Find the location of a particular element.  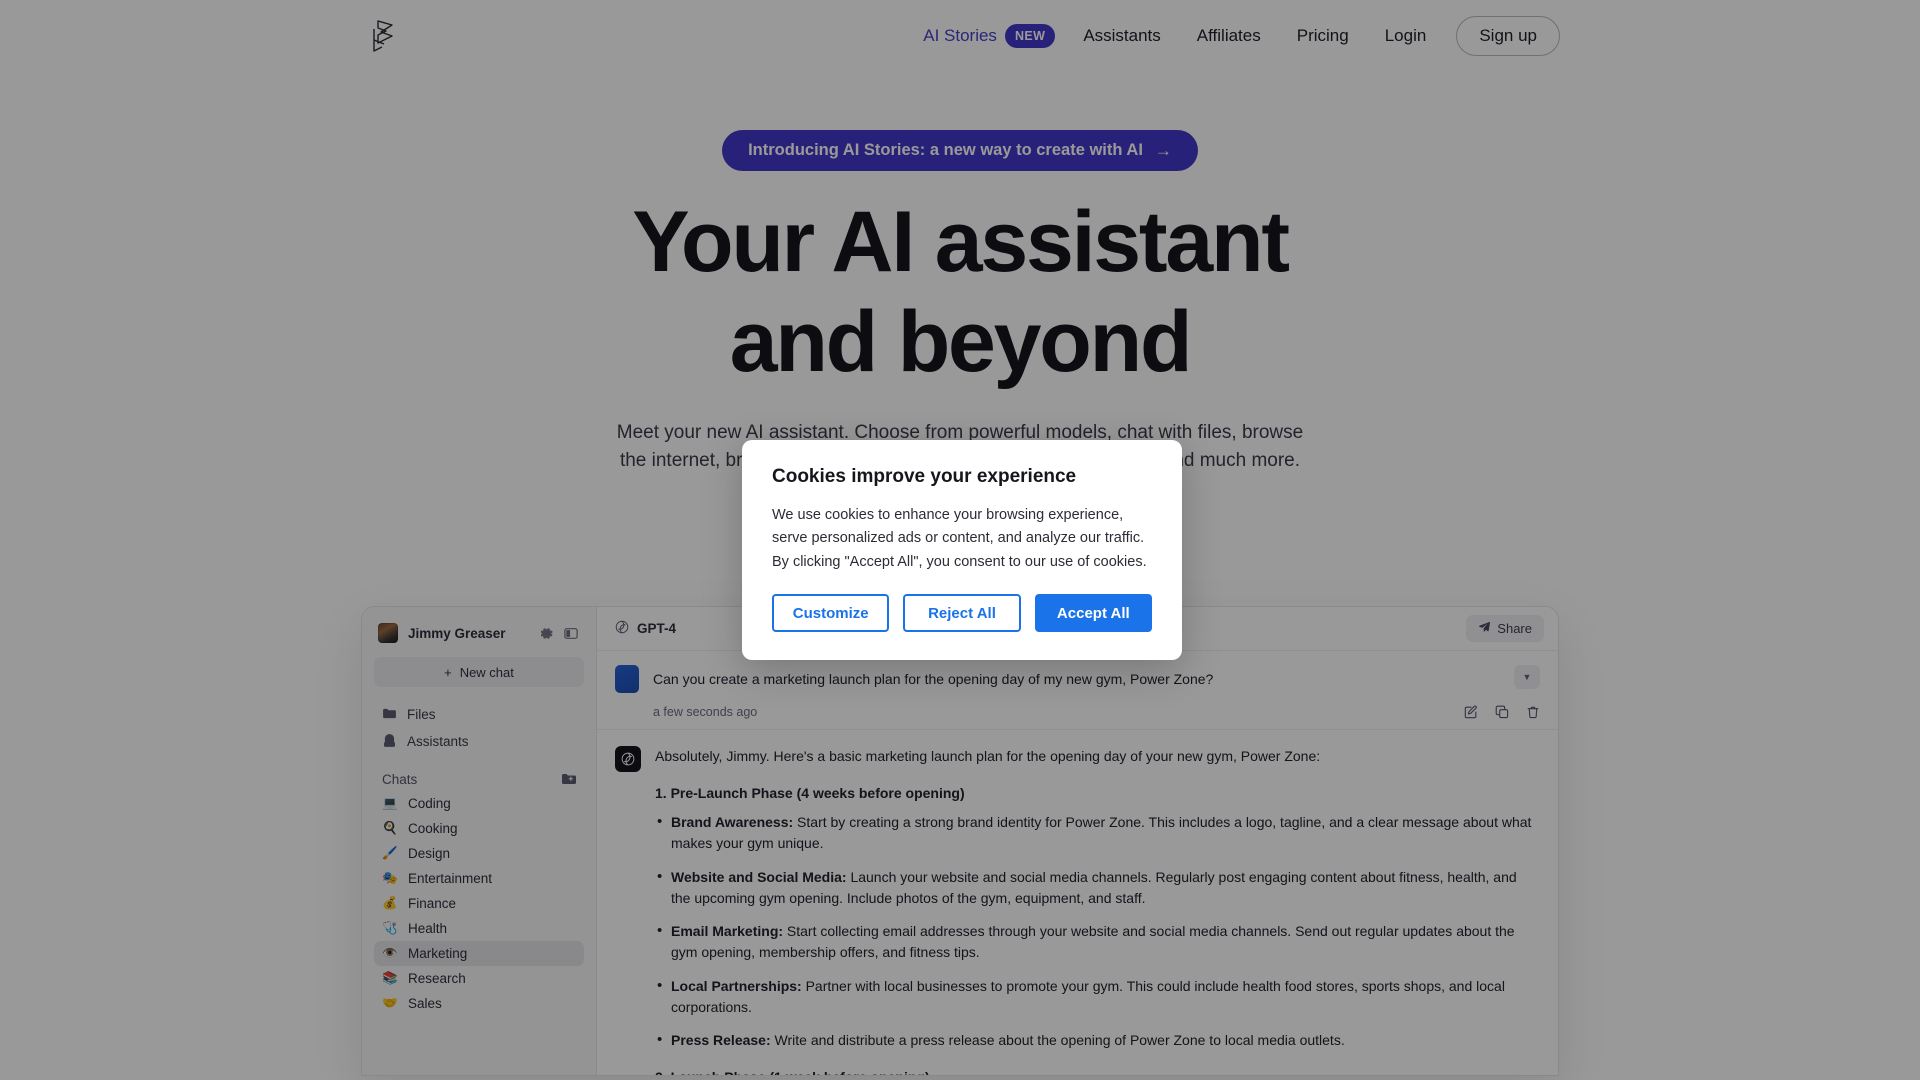

reject-all-button: Reject All is located at coordinates (962, 613).